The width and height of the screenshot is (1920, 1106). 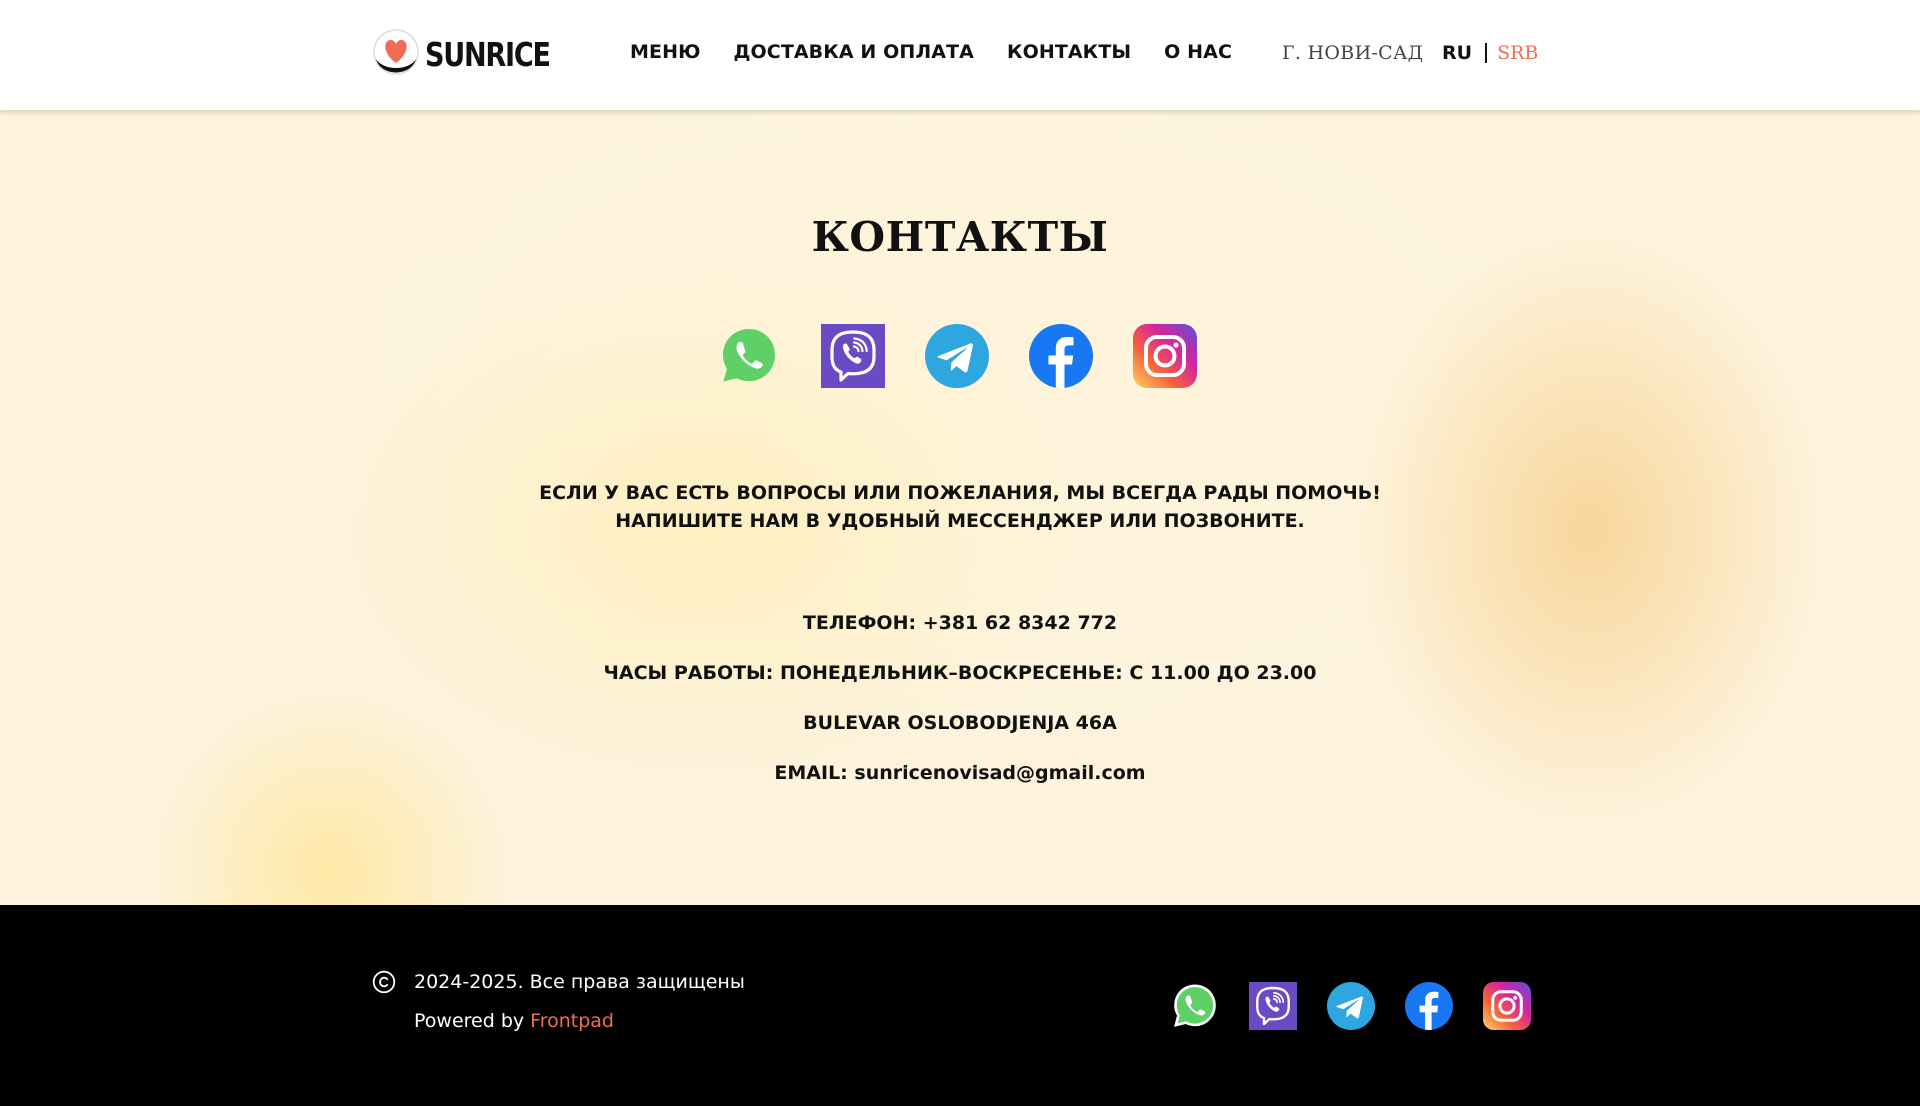 I want to click on language-switcher: RU SRB, so click(x=1490, y=53).